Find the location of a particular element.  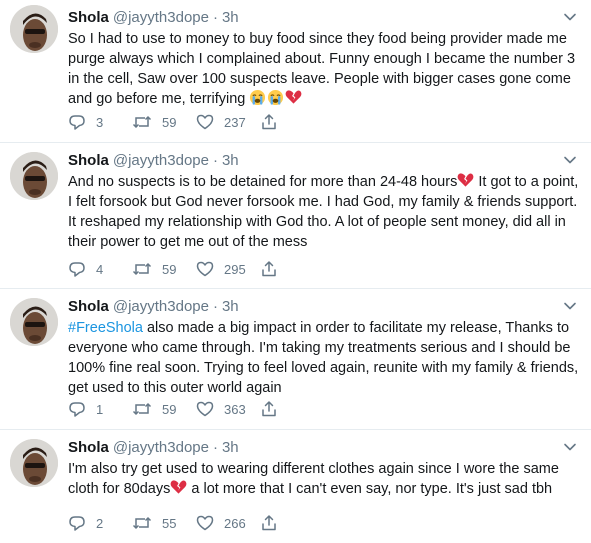

hashtag-link: #FreeShola is located at coordinates (105, 328).